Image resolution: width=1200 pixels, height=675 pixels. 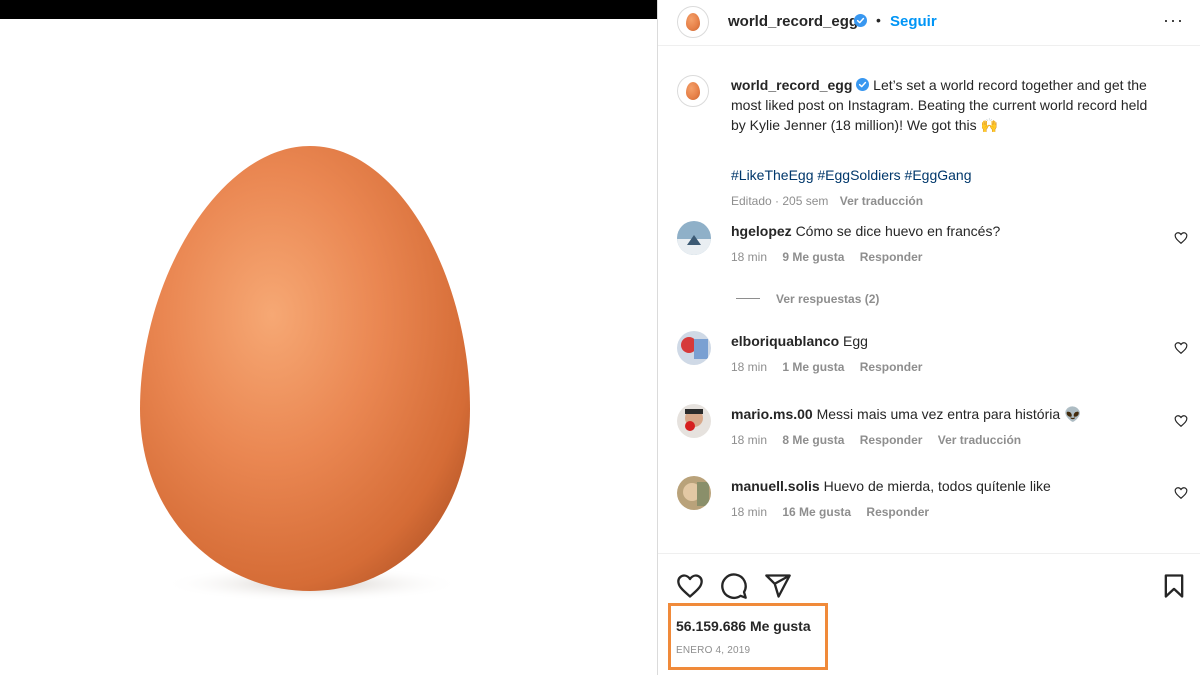 I want to click on caption-translate-link: Ver traducción, so click(x=881, y=201).